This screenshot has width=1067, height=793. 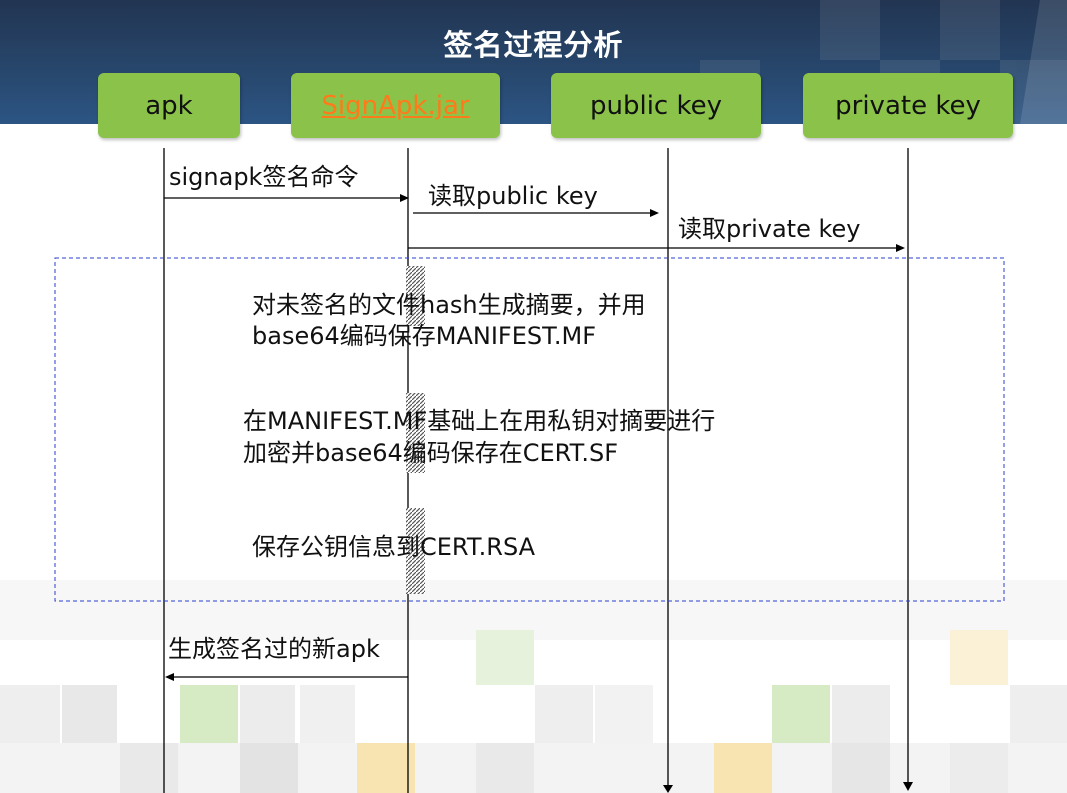 What do you see at coordinates (908, 786) in the screenshot?
I see `lifeline-private-key-arrowhead` at bounding box center [908, 786].